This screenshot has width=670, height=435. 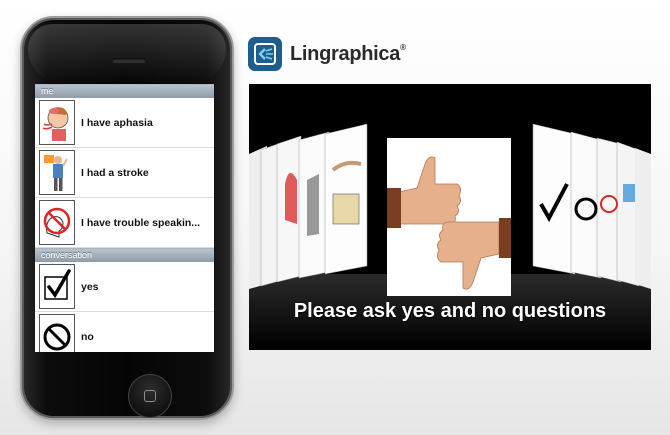 What do you see at coordinates (124, 332) in the screenshot?
I see `list-item-no: no` at bounding box center [124, 332].